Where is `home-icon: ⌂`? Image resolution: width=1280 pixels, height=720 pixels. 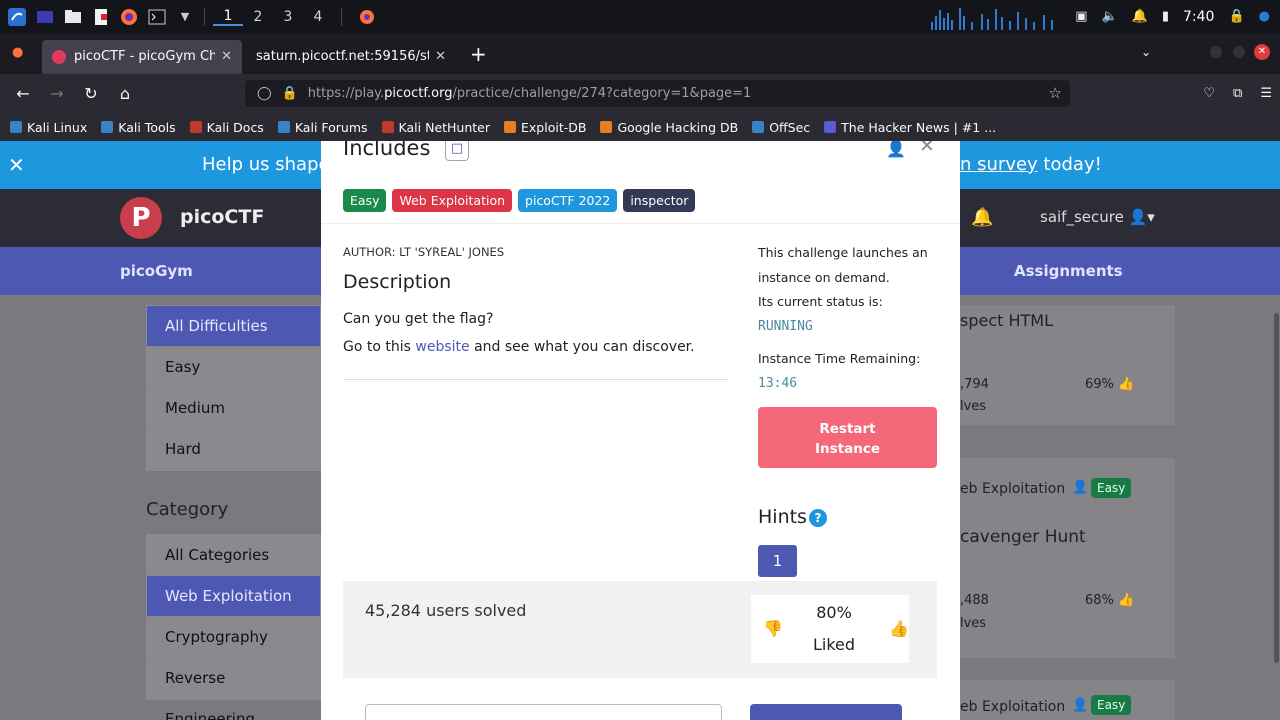 home-icon: ⌂ is located at coordinates (125, 93).